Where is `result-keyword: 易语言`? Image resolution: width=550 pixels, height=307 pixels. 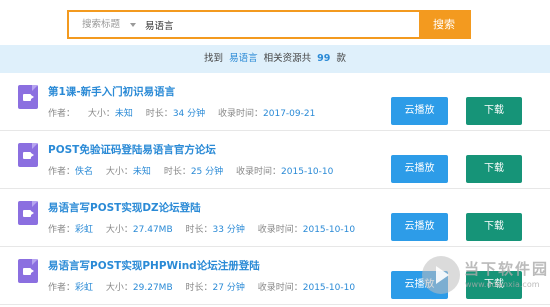
result-keyword: 易语言 is located at coordinates (243, 58).